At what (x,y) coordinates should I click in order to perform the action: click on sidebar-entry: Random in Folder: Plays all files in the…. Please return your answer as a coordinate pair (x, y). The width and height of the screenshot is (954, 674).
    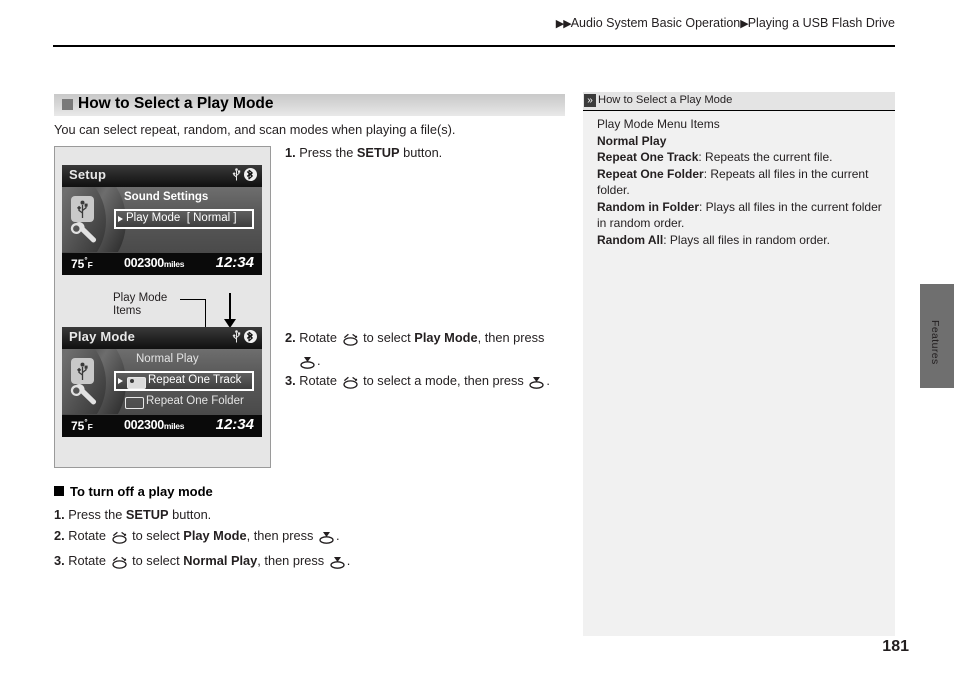
    Looking at the image, I should click on (739, 215).